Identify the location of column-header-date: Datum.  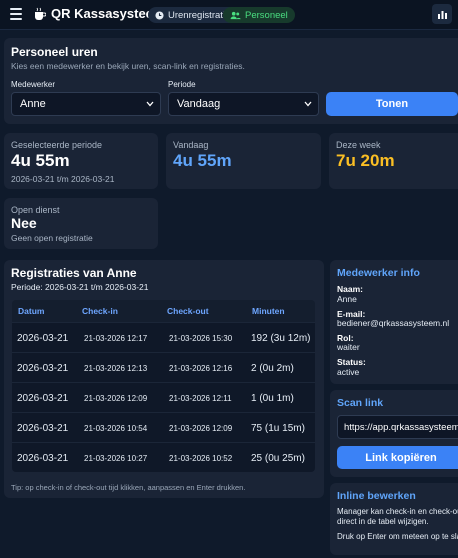
(31, 311).